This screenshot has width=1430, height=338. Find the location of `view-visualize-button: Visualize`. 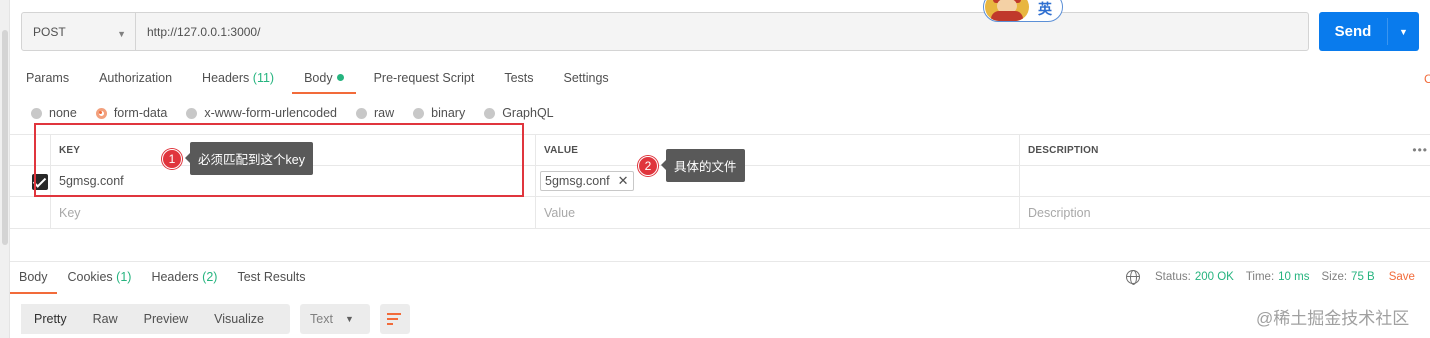

view-visualize-button: Visualize is located at coordinates (239, 319).